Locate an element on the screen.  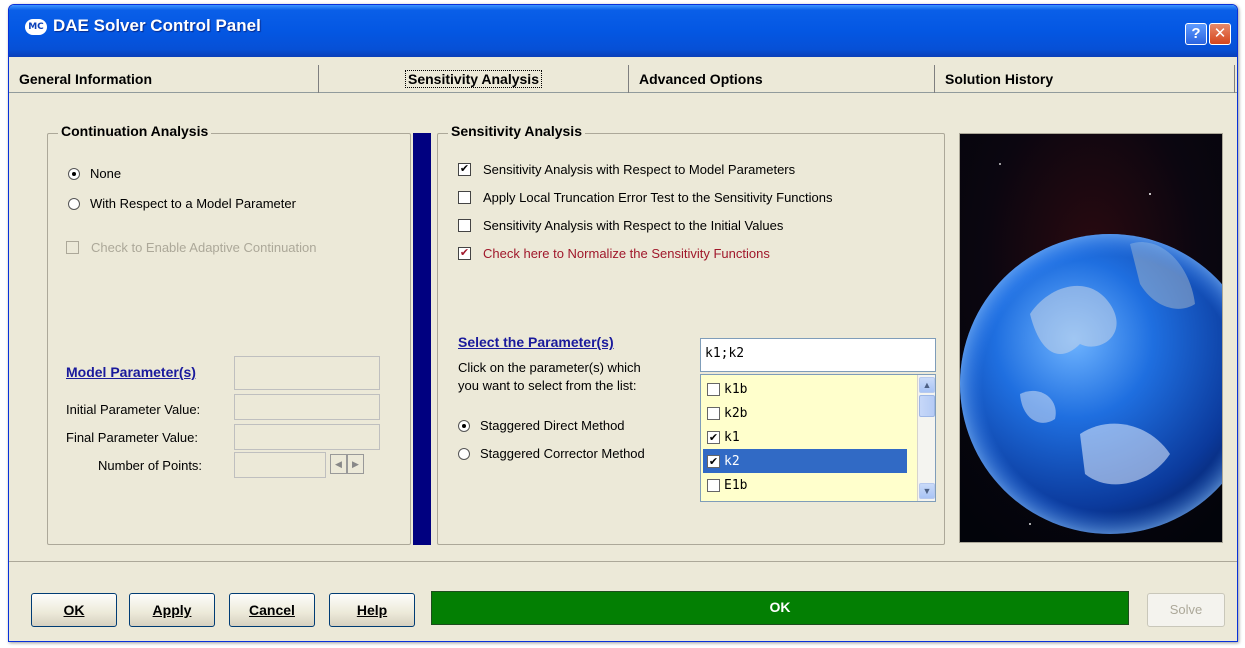
parameter-listbox: k1b k2b ✔ k1 ✔ k2 E1b ▲ ▼ is located at coordinates (818, 438).